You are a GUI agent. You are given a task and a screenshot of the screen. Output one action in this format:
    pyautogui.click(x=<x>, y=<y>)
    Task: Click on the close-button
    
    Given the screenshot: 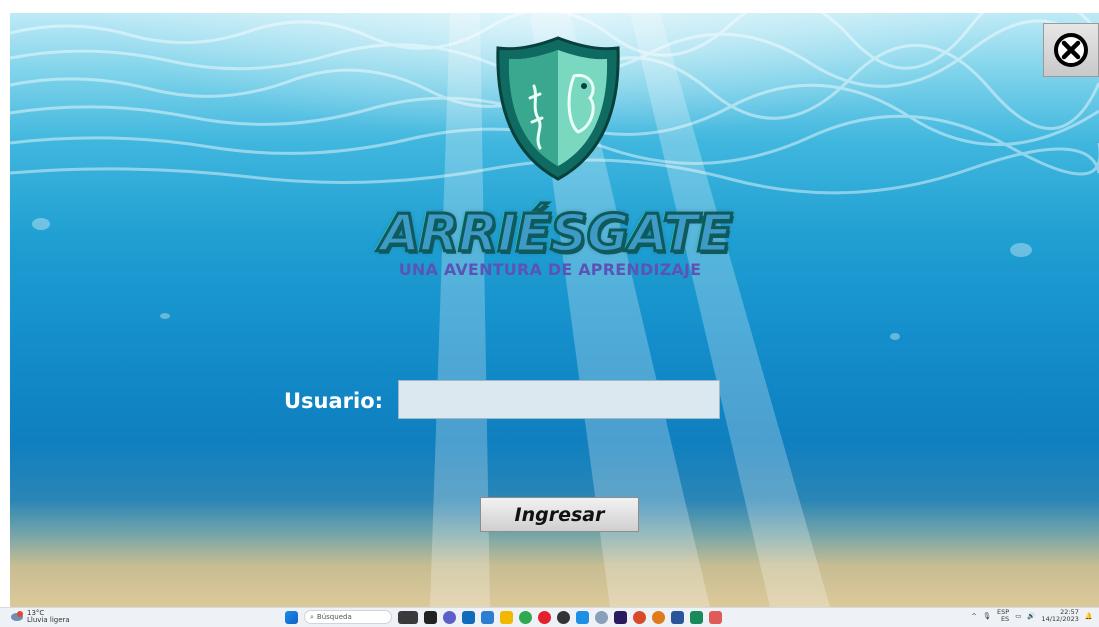 What is the action you would take?
    pyautogui.click(x=1071, y=50)
    